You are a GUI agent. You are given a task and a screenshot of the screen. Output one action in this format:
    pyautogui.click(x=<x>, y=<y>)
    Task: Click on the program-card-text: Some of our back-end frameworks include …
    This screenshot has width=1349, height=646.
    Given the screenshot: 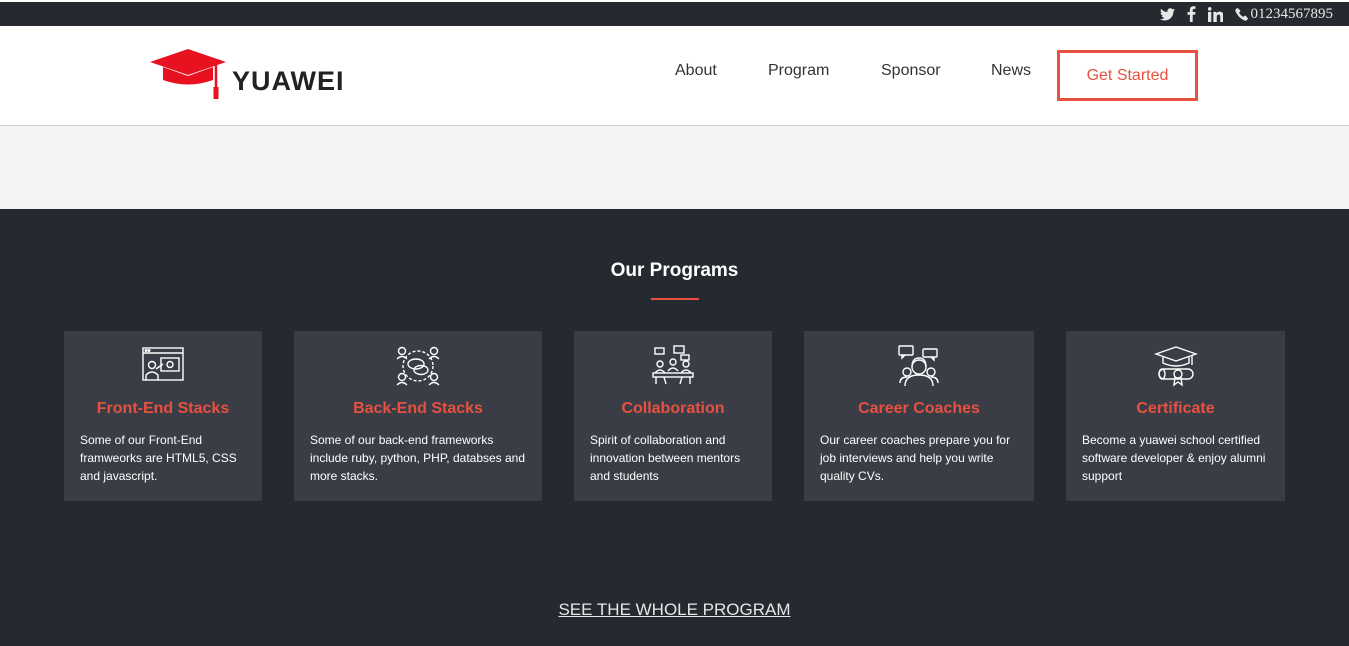 What is the action you would take?
    pyautogui.click(x=418, y=458)
    